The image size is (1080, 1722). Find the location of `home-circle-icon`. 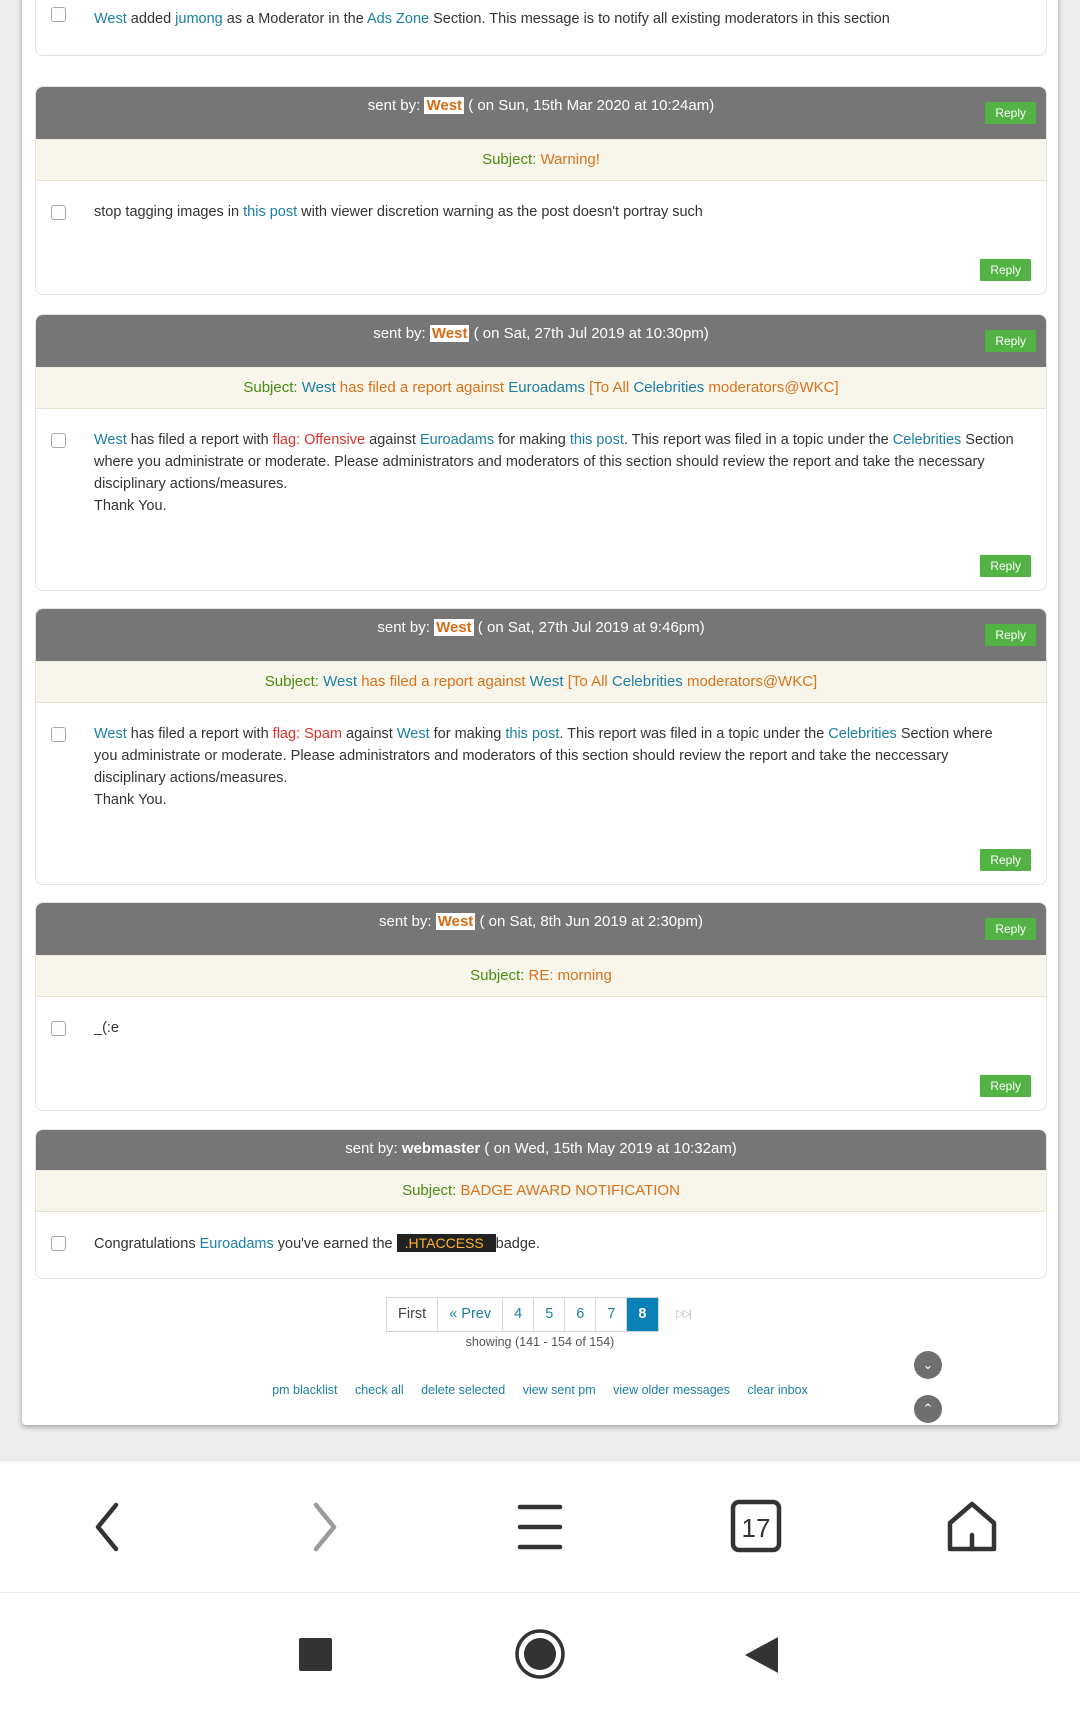

home-circle-icon is located at coordinates (540, 1654).